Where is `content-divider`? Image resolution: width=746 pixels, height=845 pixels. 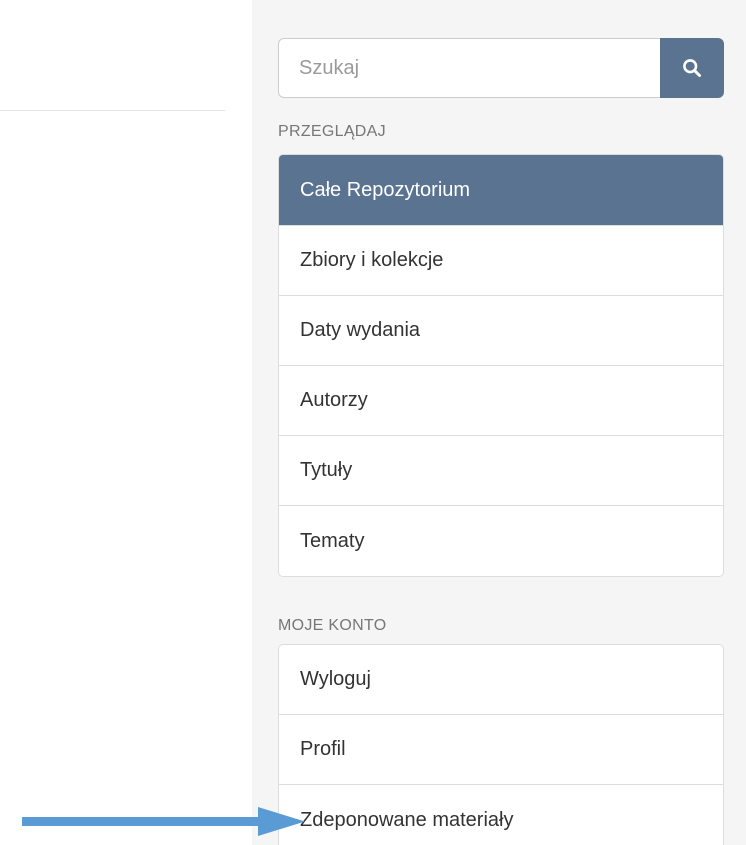
content-divider is located at coordinates (112, 110).